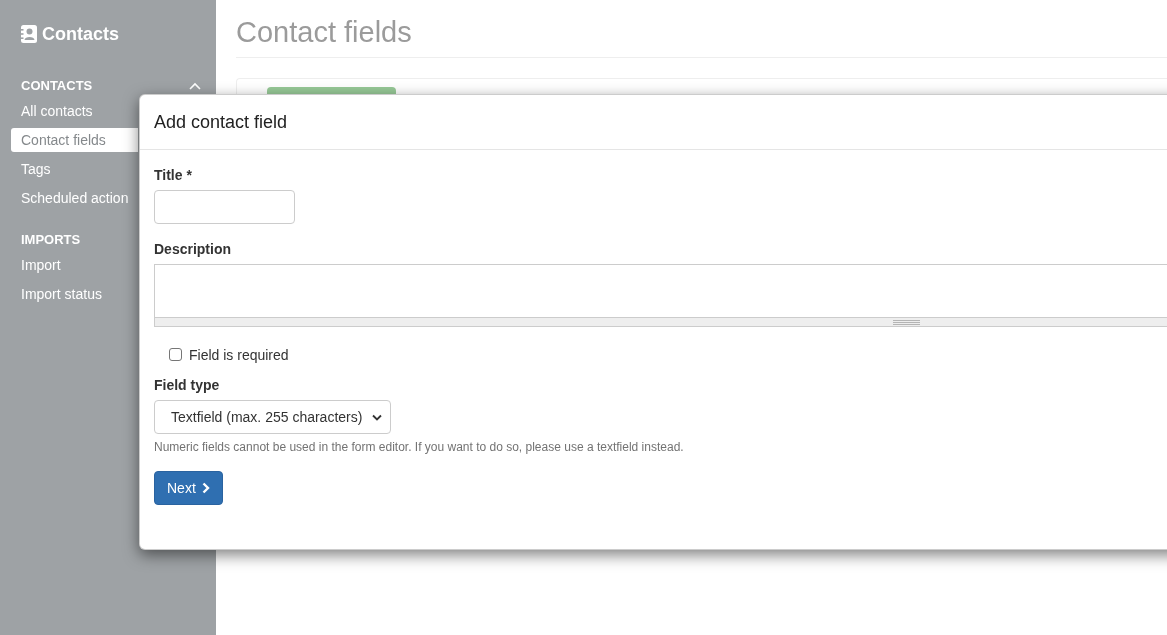  I want to click on sidebar-item: Import, so click(74, 265).